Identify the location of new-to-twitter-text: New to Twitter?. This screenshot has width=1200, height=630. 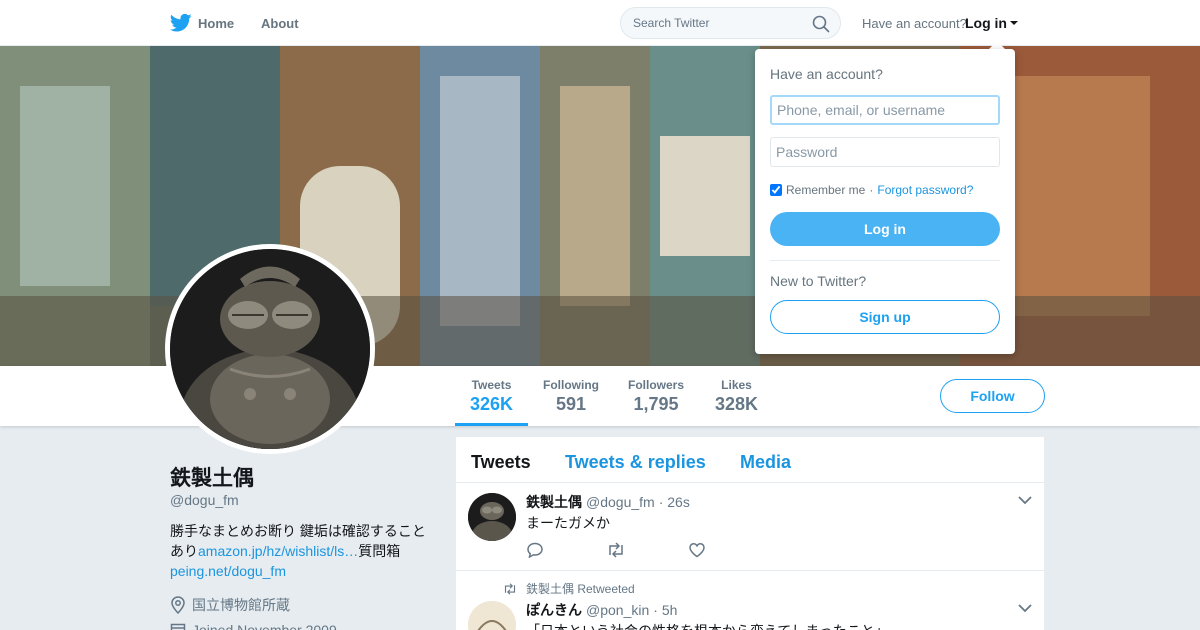
(818, 281).